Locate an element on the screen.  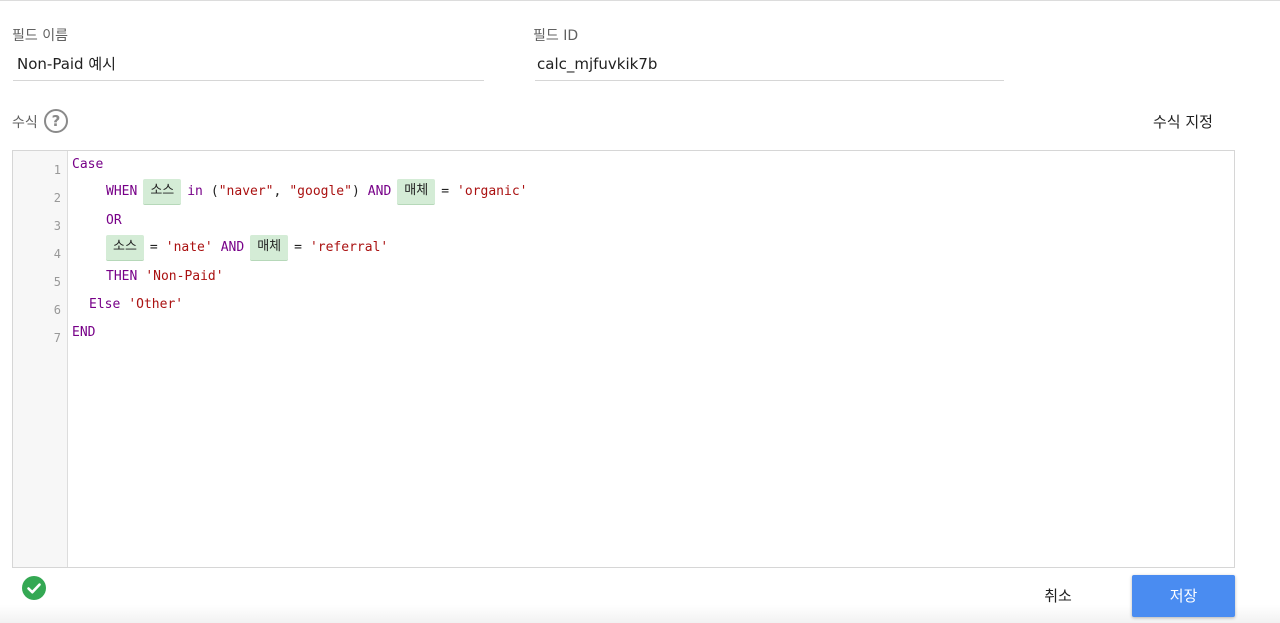
code-line: OR is located at coordinates (114, 221).